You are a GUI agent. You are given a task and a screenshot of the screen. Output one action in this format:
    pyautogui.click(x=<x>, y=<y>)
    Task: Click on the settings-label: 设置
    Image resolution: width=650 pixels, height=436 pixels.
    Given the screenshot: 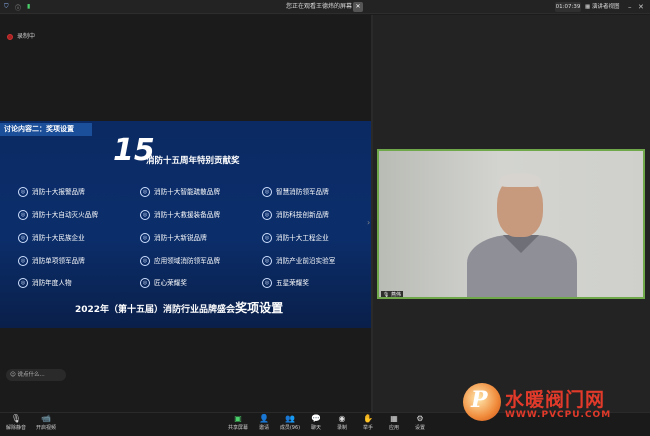 What is the action you would take?
    pyautogui.click(x=419, y=428)
    